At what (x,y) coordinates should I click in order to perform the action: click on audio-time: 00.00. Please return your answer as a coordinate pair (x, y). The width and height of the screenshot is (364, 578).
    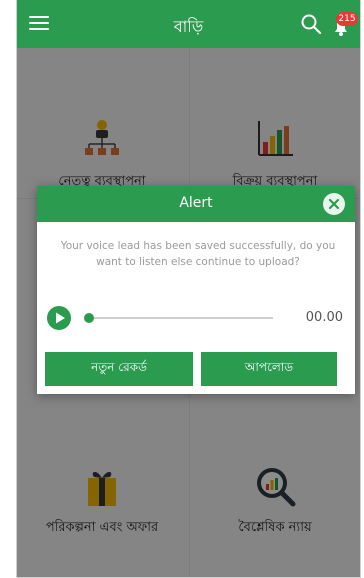
    Looking at the image, I should click on (324, 317).